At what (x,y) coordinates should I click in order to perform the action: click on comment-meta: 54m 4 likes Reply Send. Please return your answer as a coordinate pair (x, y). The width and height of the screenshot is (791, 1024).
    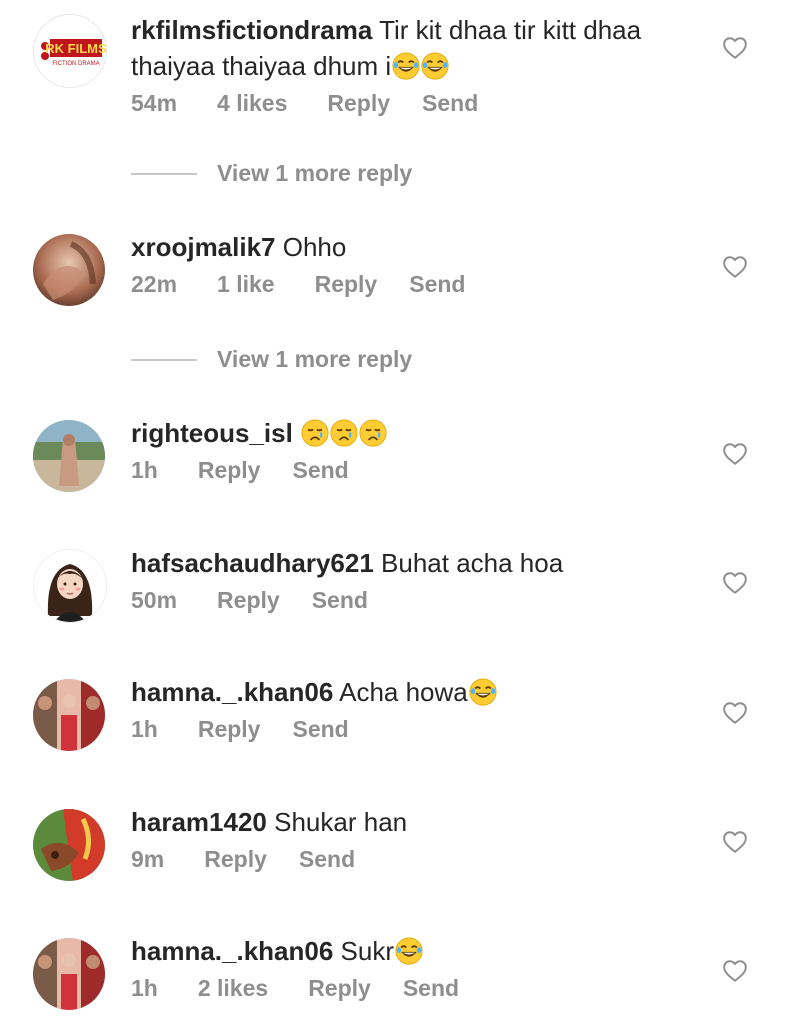
    Looking at the image, I should click on (416, 103).